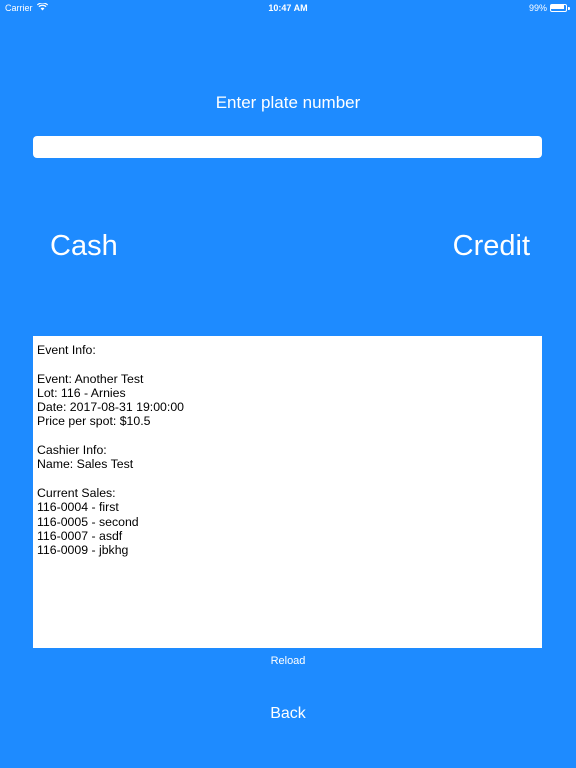 This screenshot has width=576, height=768. Describe the element at coordinates (569, 8) in the screenshot. I see `battery-tip` at that location.